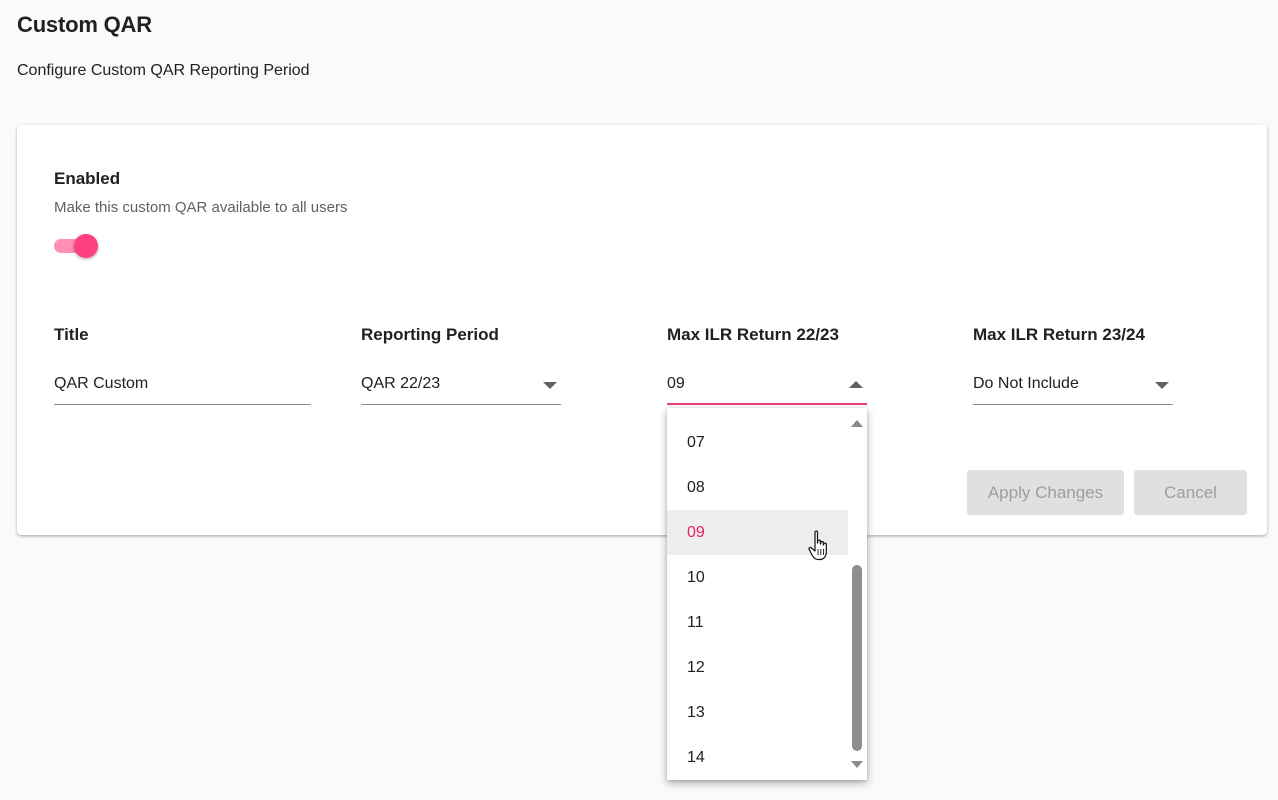  Describe the element at coordinates (401, 383) in the screenshot. I see `reporting-period-value: QAR 22/23` at that location.